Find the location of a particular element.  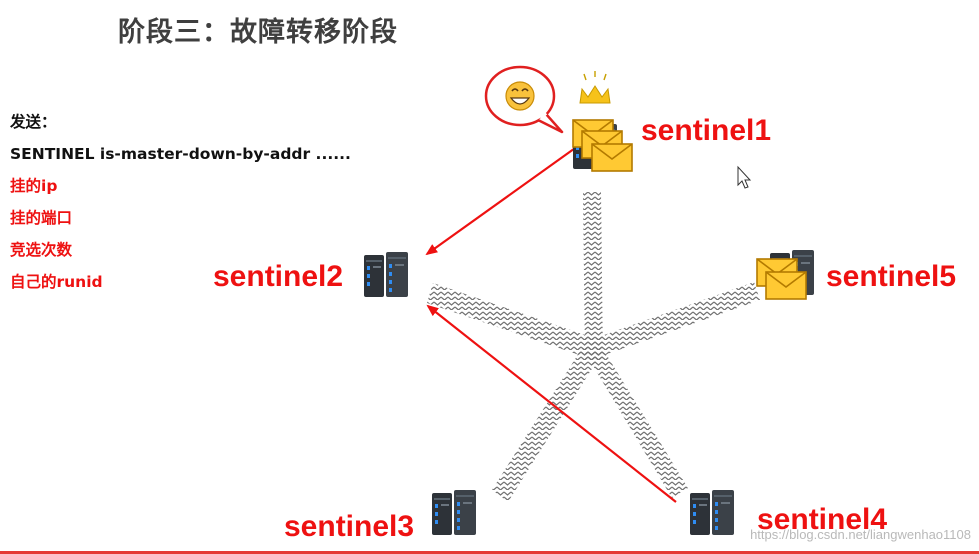

sentinel2-node is located at coordinates (386, 274).